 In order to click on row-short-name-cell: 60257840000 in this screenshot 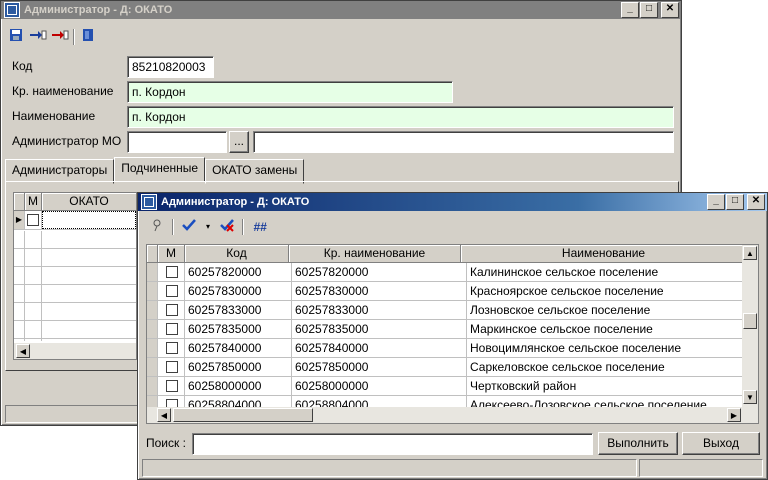, I will do `click(379, 348)`.